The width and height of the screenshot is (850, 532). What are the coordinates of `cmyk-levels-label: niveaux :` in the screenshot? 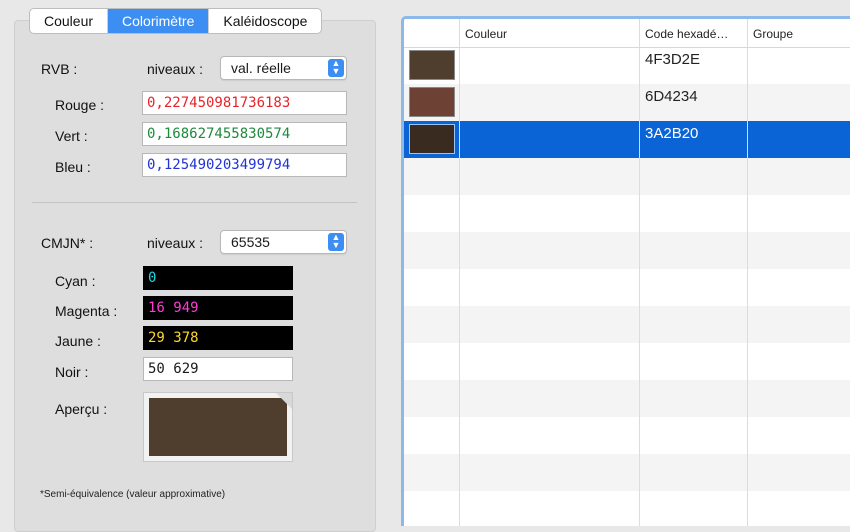 It's located at (175, 243).